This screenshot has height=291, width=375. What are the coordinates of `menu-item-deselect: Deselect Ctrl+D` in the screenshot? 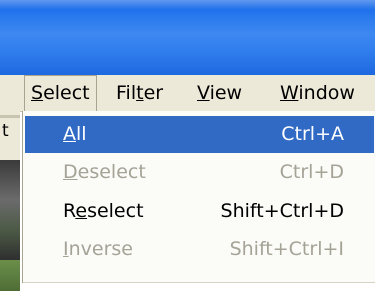 It's located at (199, 172).